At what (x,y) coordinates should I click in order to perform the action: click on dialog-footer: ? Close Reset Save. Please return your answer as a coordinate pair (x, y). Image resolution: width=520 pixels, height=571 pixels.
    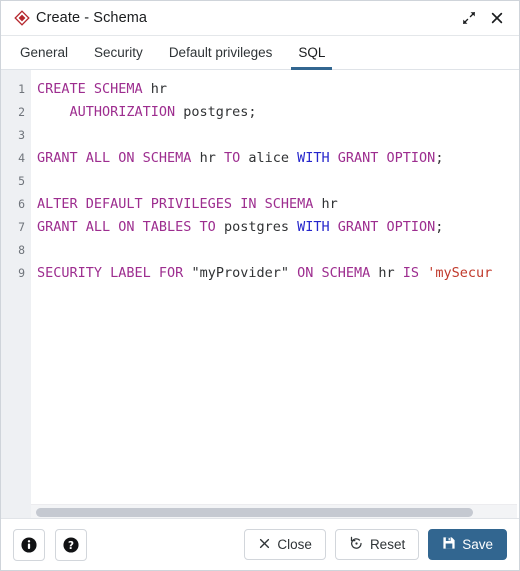
    Looking at the image, I should click on (260, 544).